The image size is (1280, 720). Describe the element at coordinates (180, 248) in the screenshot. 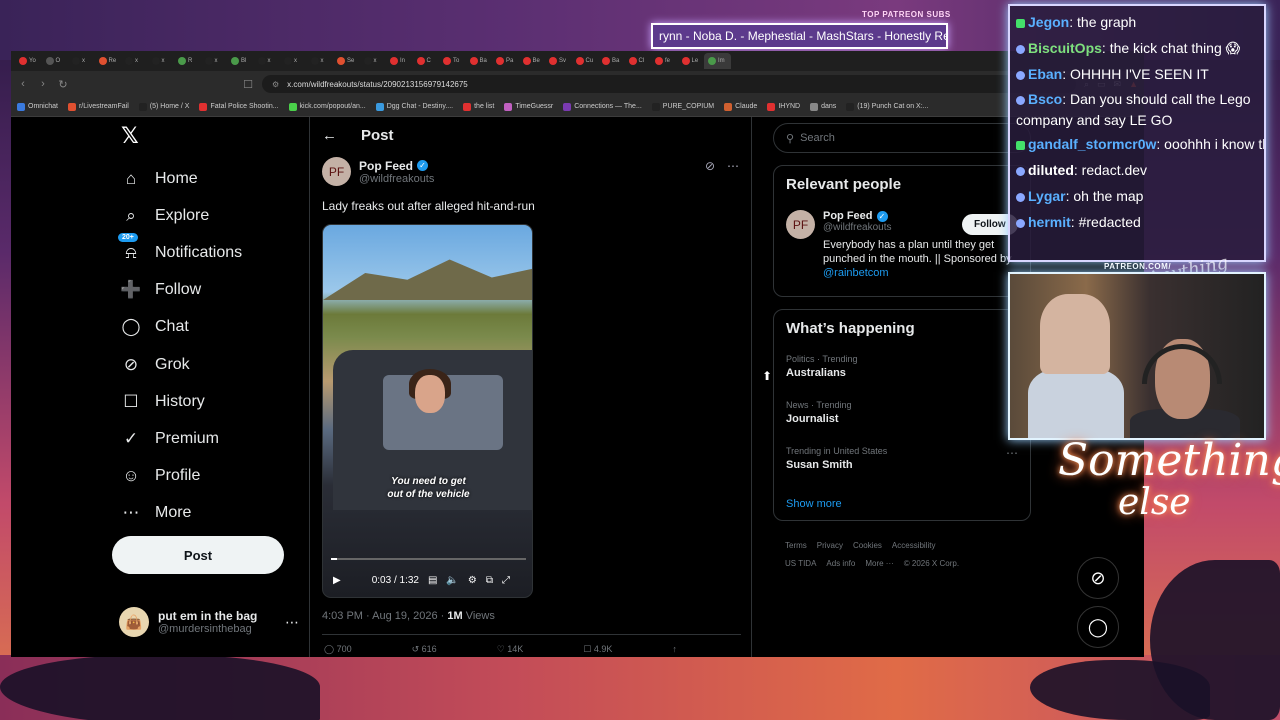

I see `nav-item-notifications: ⍾ 20+ Notifications` at that location.